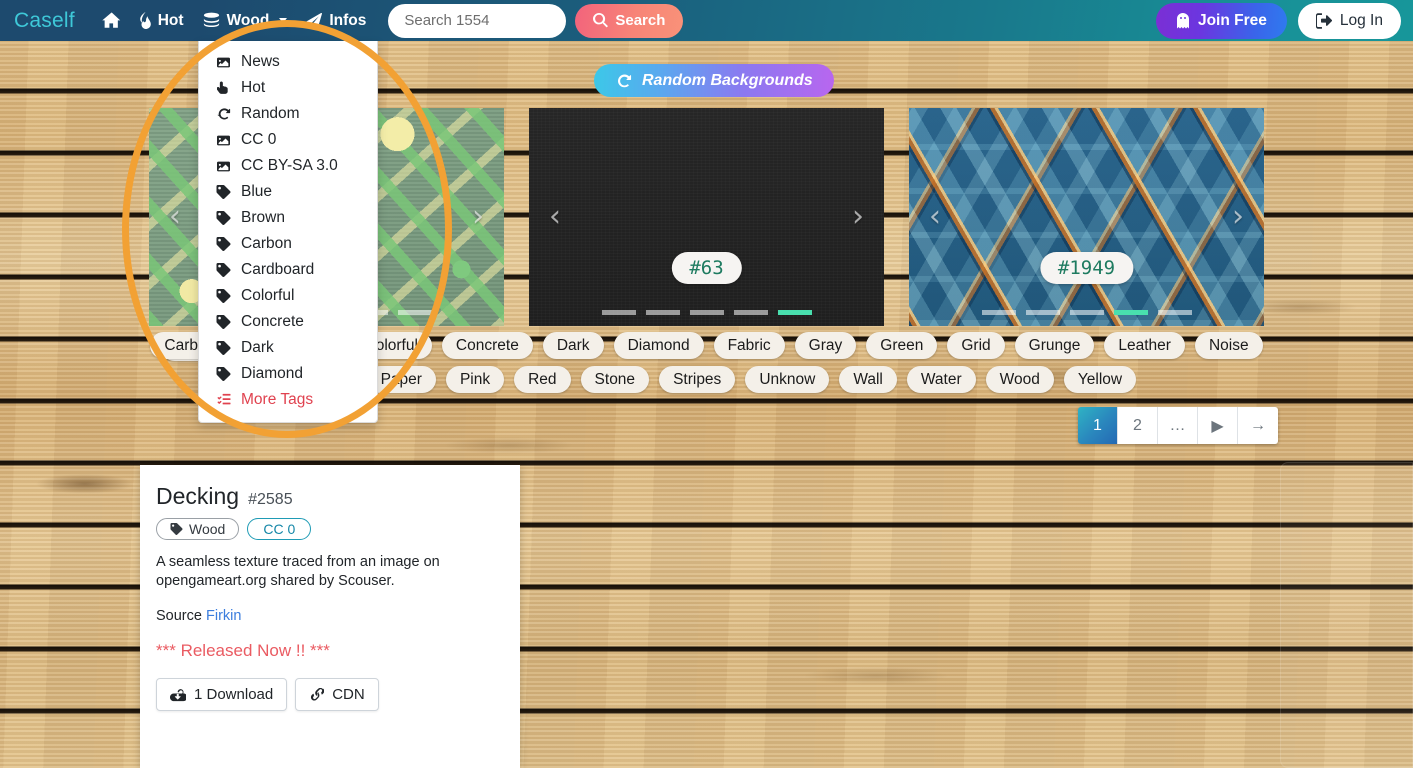 The width and height of the screenshot is (1413, 768). Describe the element at coordinates (1098, 425) in the screenshot. I see `page-button-1: 1` at that location.